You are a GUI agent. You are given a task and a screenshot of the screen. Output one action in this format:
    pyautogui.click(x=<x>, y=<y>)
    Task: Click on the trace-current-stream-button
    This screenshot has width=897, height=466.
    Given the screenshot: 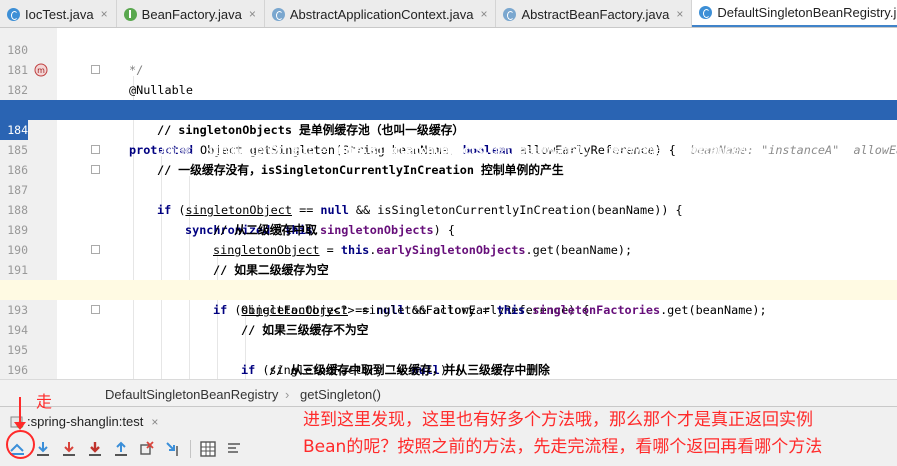 What is the action you would take?
    pyautogui.click(x=234, y=449)
    